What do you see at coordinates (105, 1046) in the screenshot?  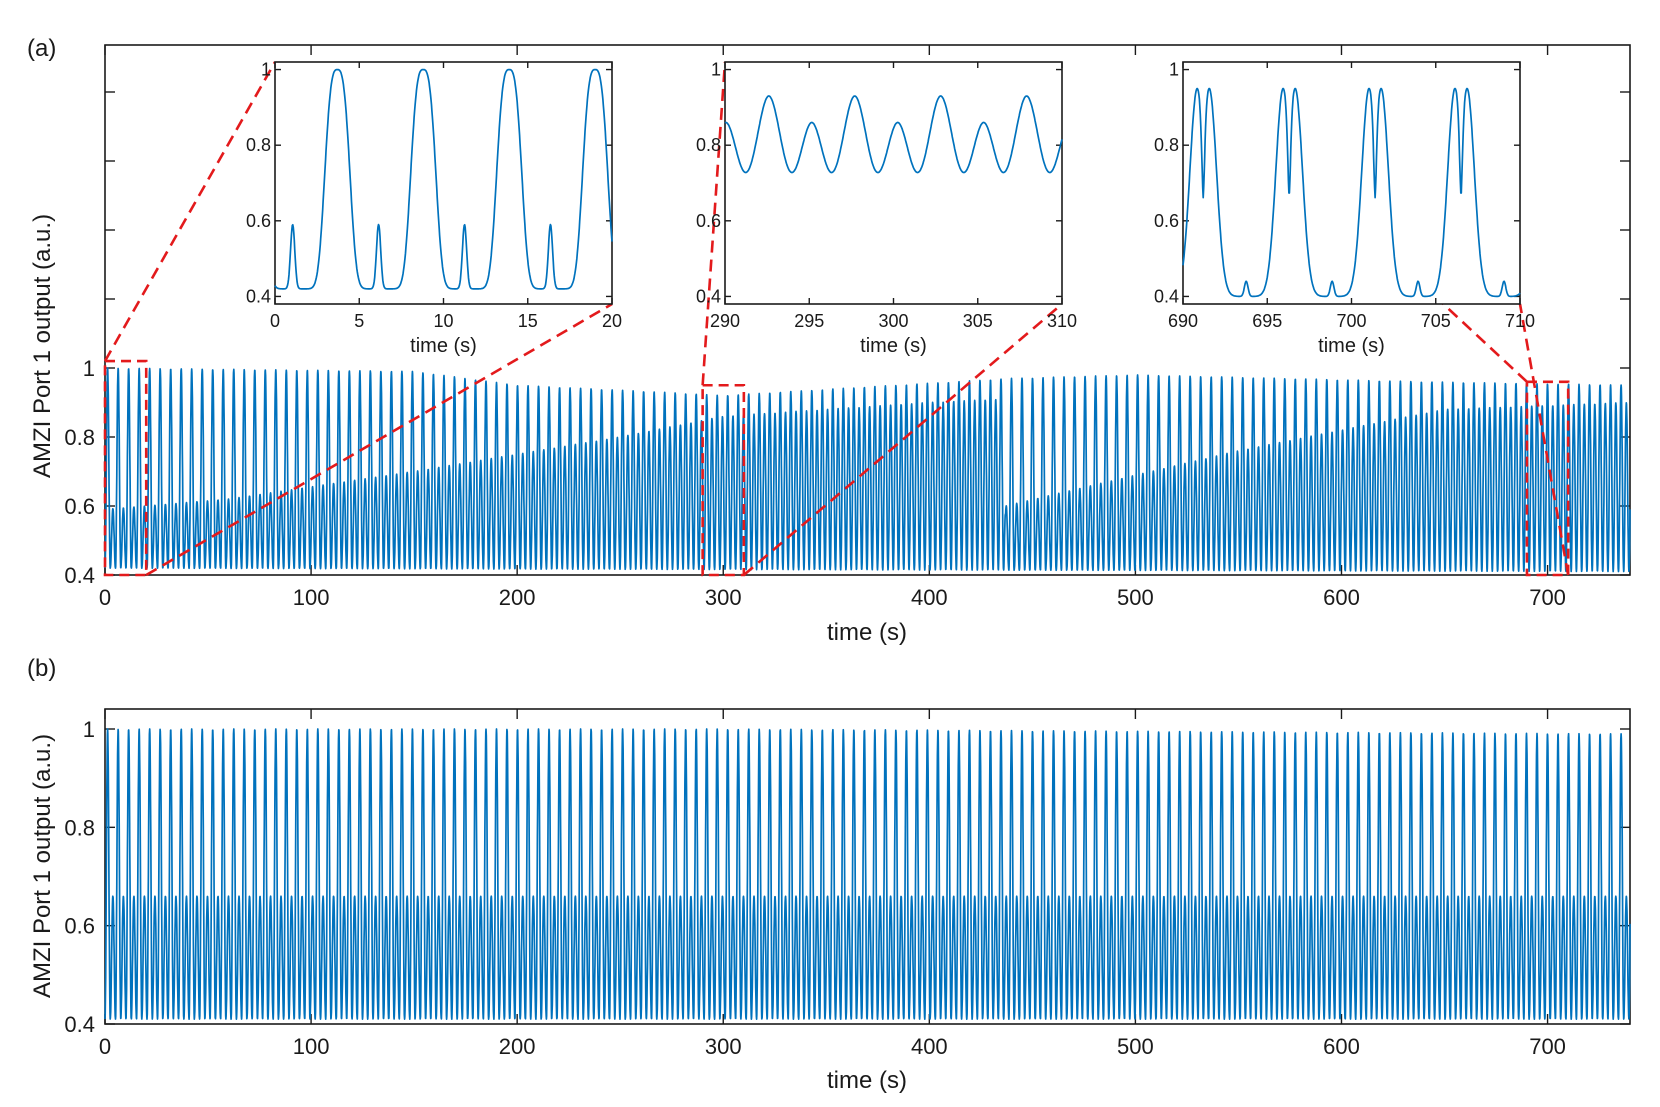 I see `panel-b-x-tick-label: 0` at bounding box center [105, 1046].